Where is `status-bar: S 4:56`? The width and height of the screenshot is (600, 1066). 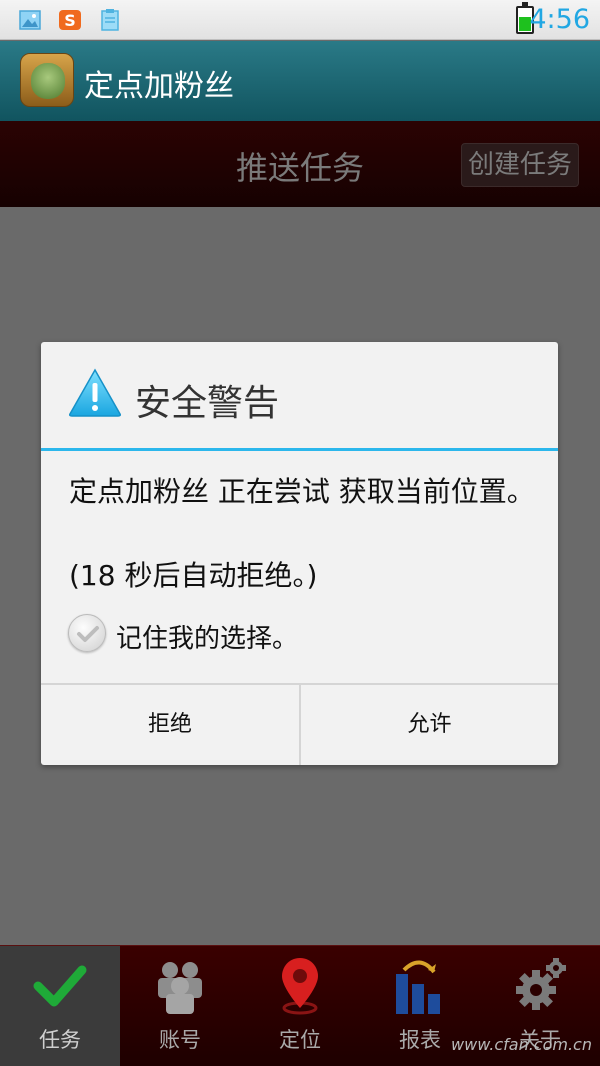 status-bar: S 4:56 is located at coordinates (300, 20).